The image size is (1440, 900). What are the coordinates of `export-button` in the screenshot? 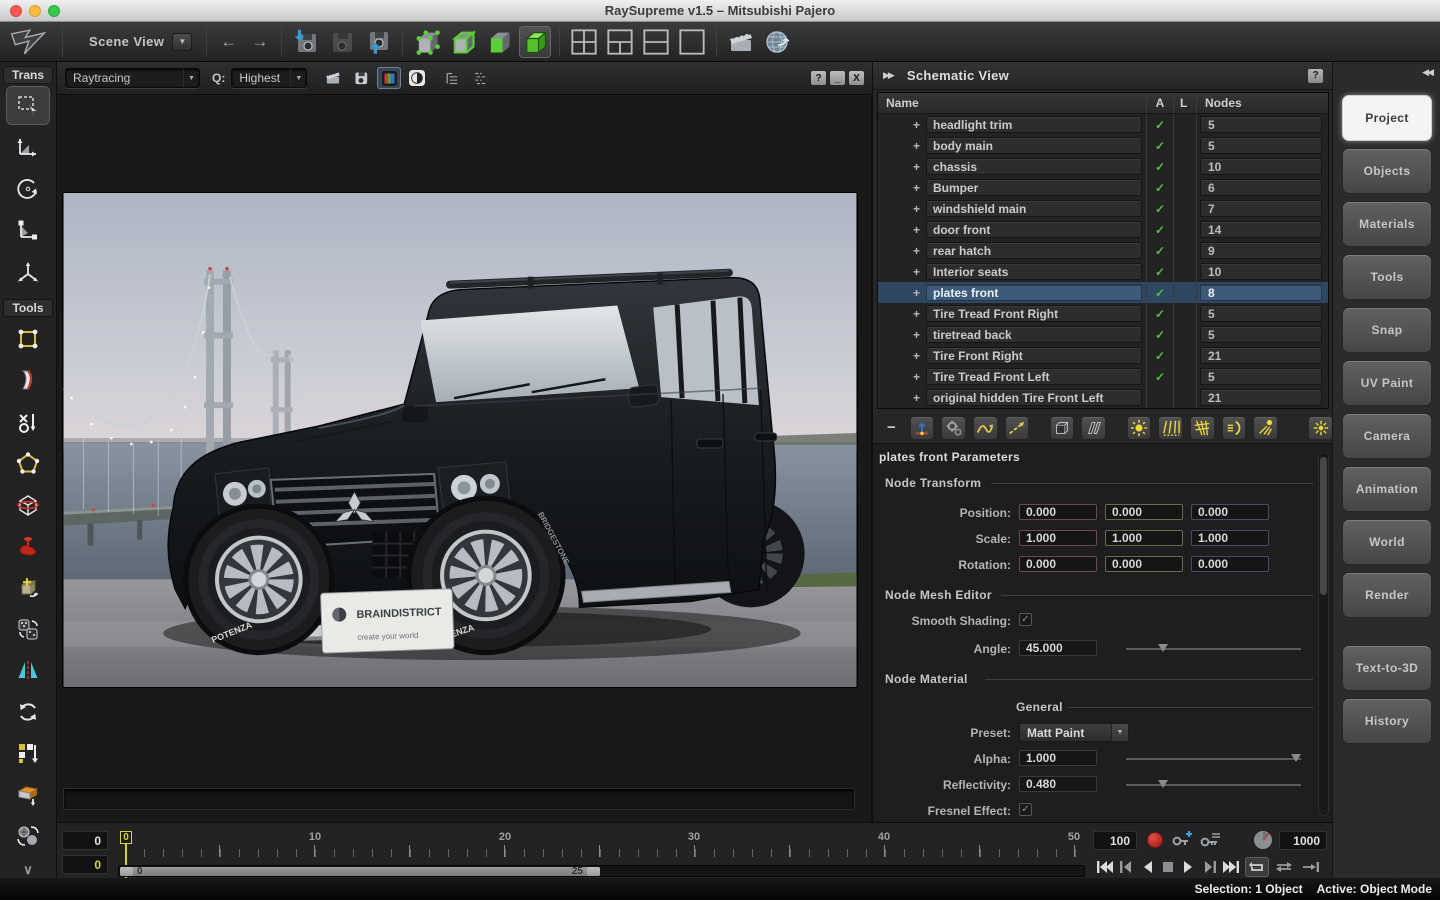 It's located at (378, 42).